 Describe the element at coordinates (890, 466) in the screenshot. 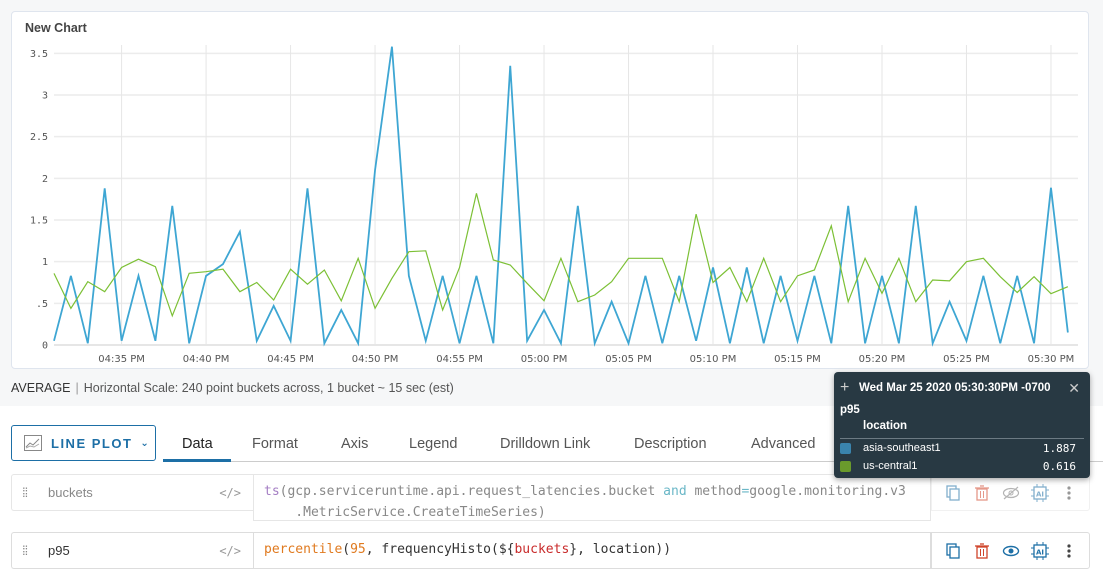

I see `tooltip-row-label: us-central1` at that location.